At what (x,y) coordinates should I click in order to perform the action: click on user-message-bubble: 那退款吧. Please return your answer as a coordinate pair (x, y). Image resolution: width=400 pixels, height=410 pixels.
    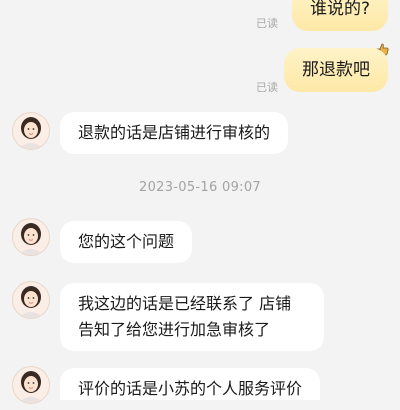
    Looking at the image, I should click on (336, 70).